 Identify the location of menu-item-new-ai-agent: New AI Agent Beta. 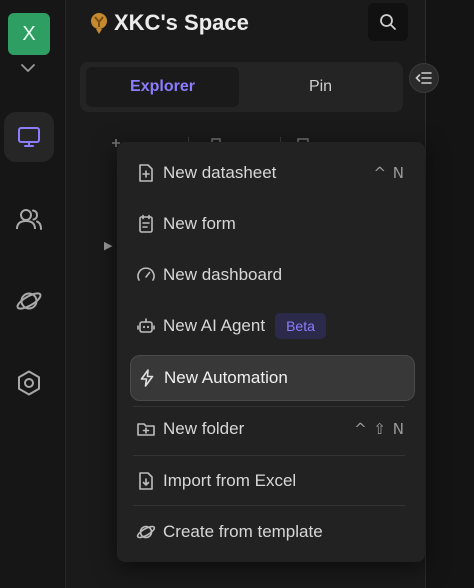
(272, 326).